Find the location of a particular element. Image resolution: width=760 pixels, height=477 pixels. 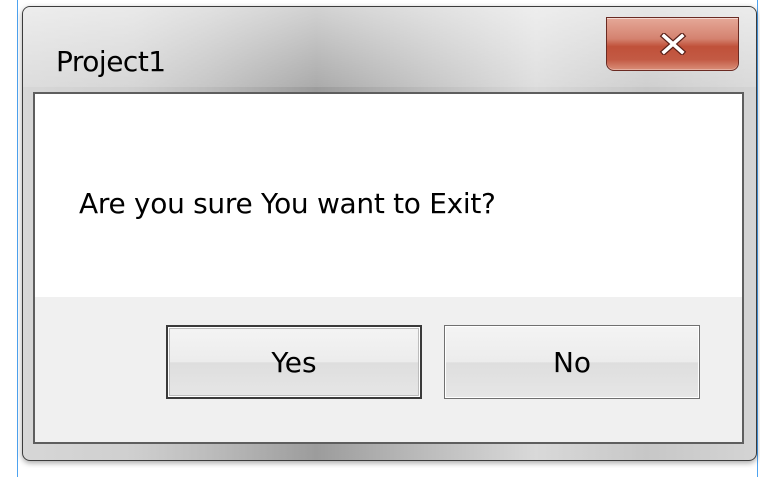

no-button: No is located at coordinates (572, 362).